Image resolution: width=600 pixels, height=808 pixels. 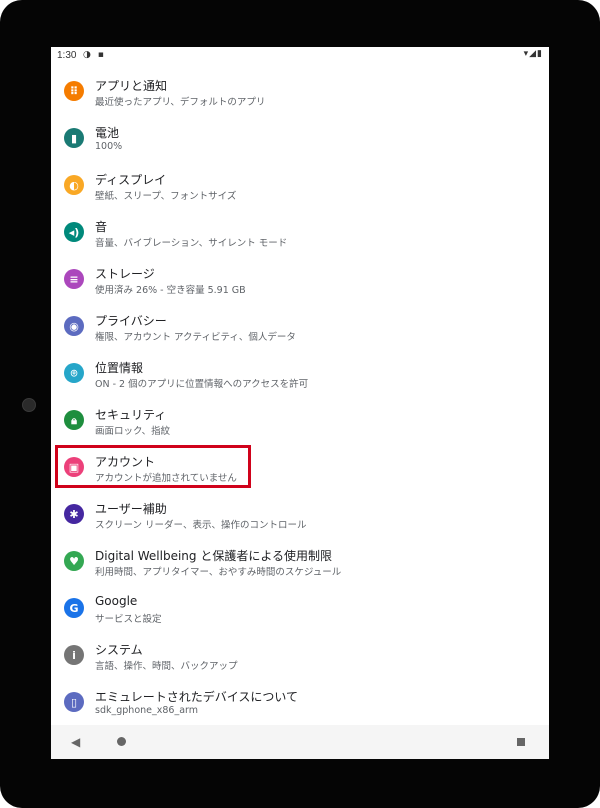 I want to click on brightness-icon: ◐, so click(x=74, y=185).